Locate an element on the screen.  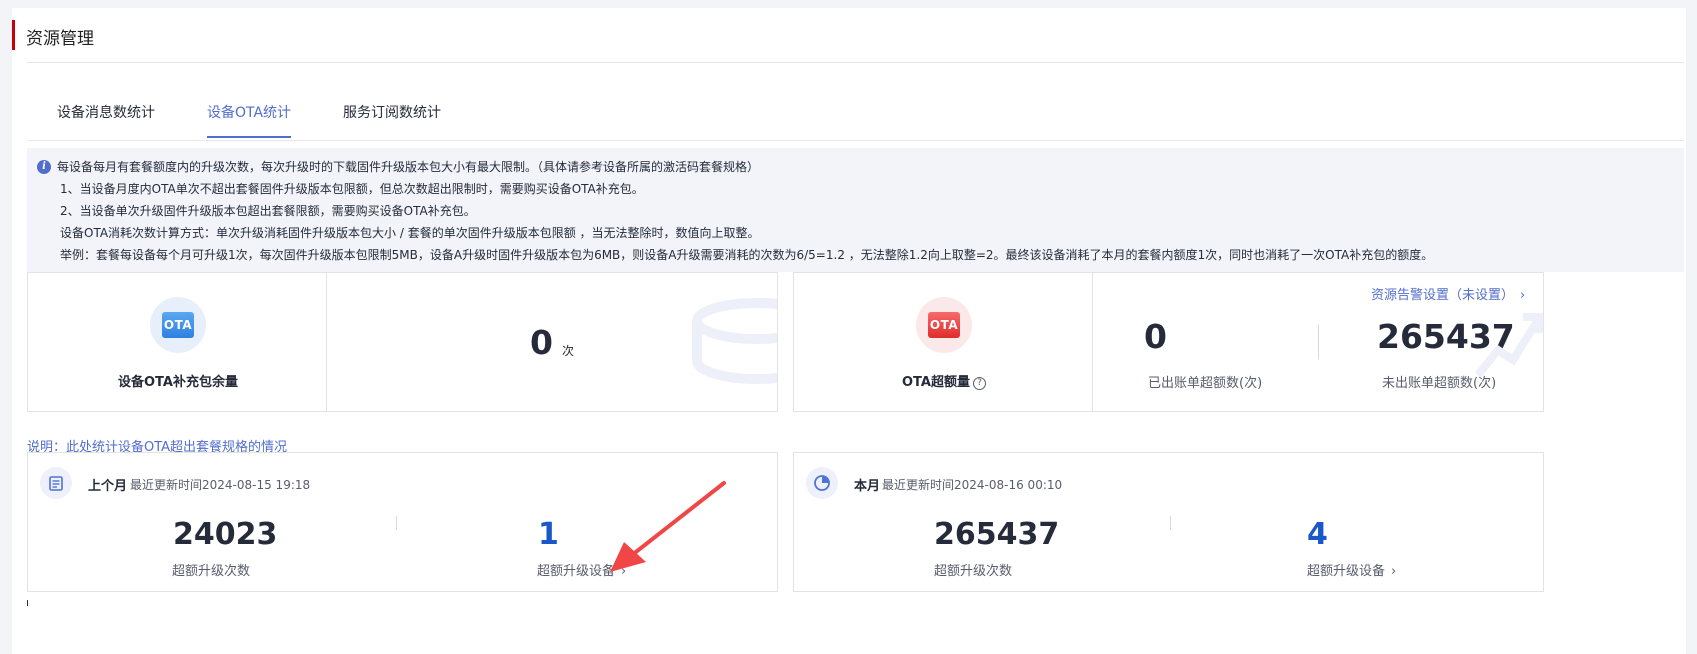
notice-line: 2、当设备单次升级固件升级版本包超出套餐限额，需要购买设备OTA补充包。 is located at coordinates (268, 211).